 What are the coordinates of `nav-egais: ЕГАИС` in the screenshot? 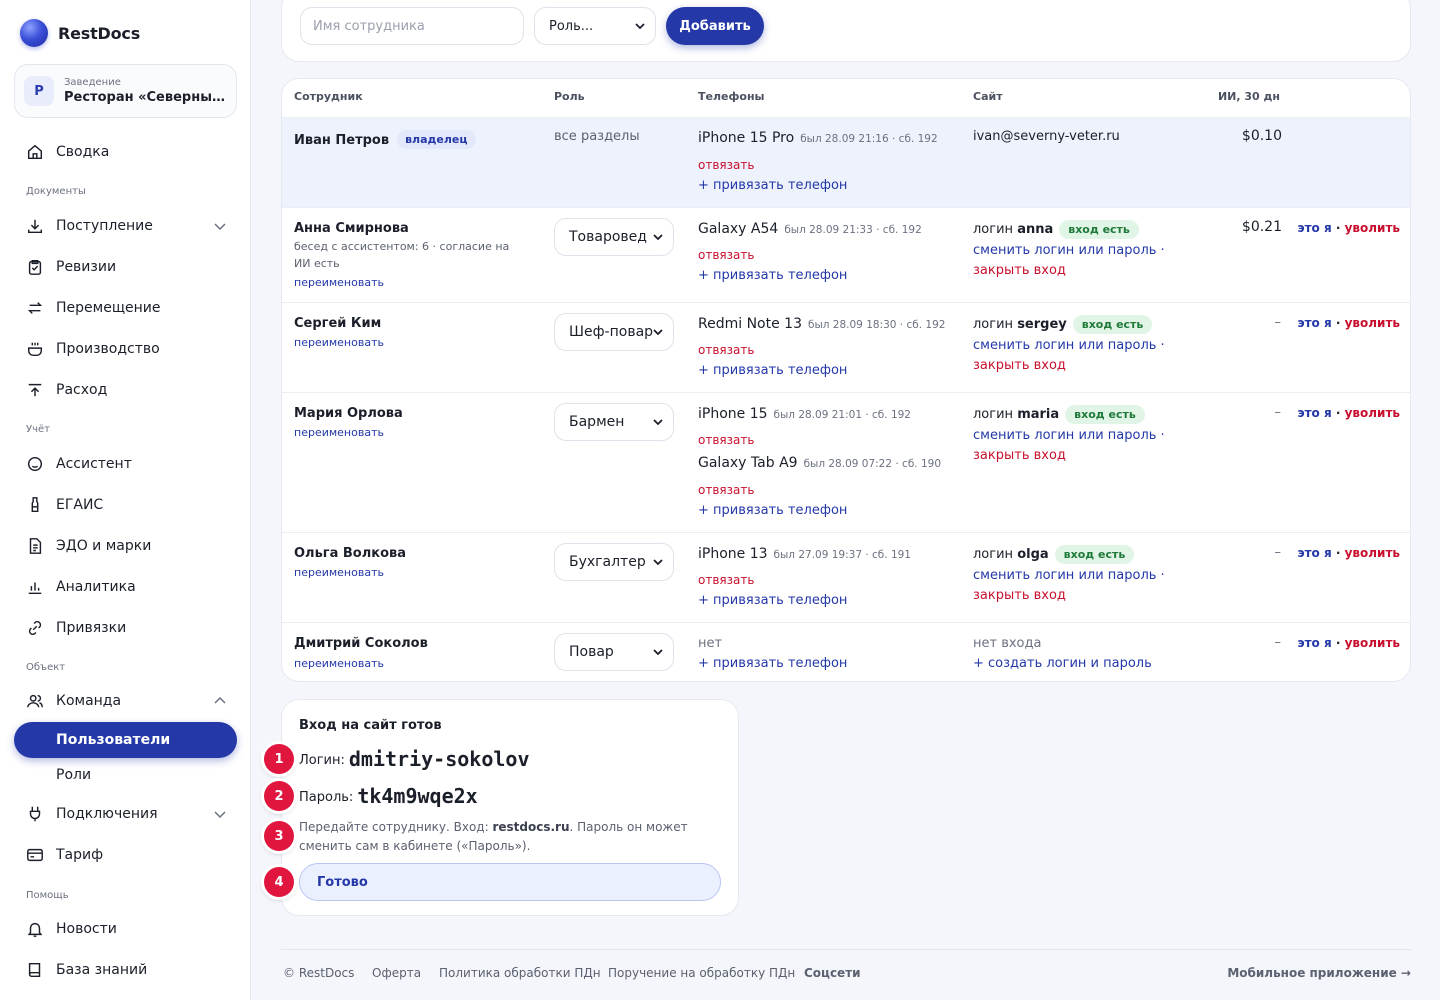 It's located at (125, 505).